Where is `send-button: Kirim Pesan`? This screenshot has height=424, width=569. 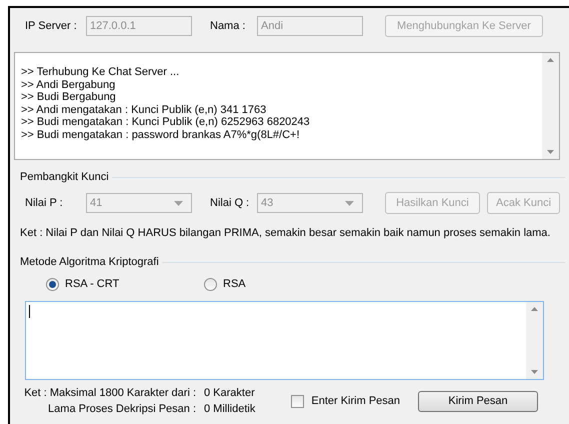 send-button: Kirim Pesan is located at coordinates (478, 401).